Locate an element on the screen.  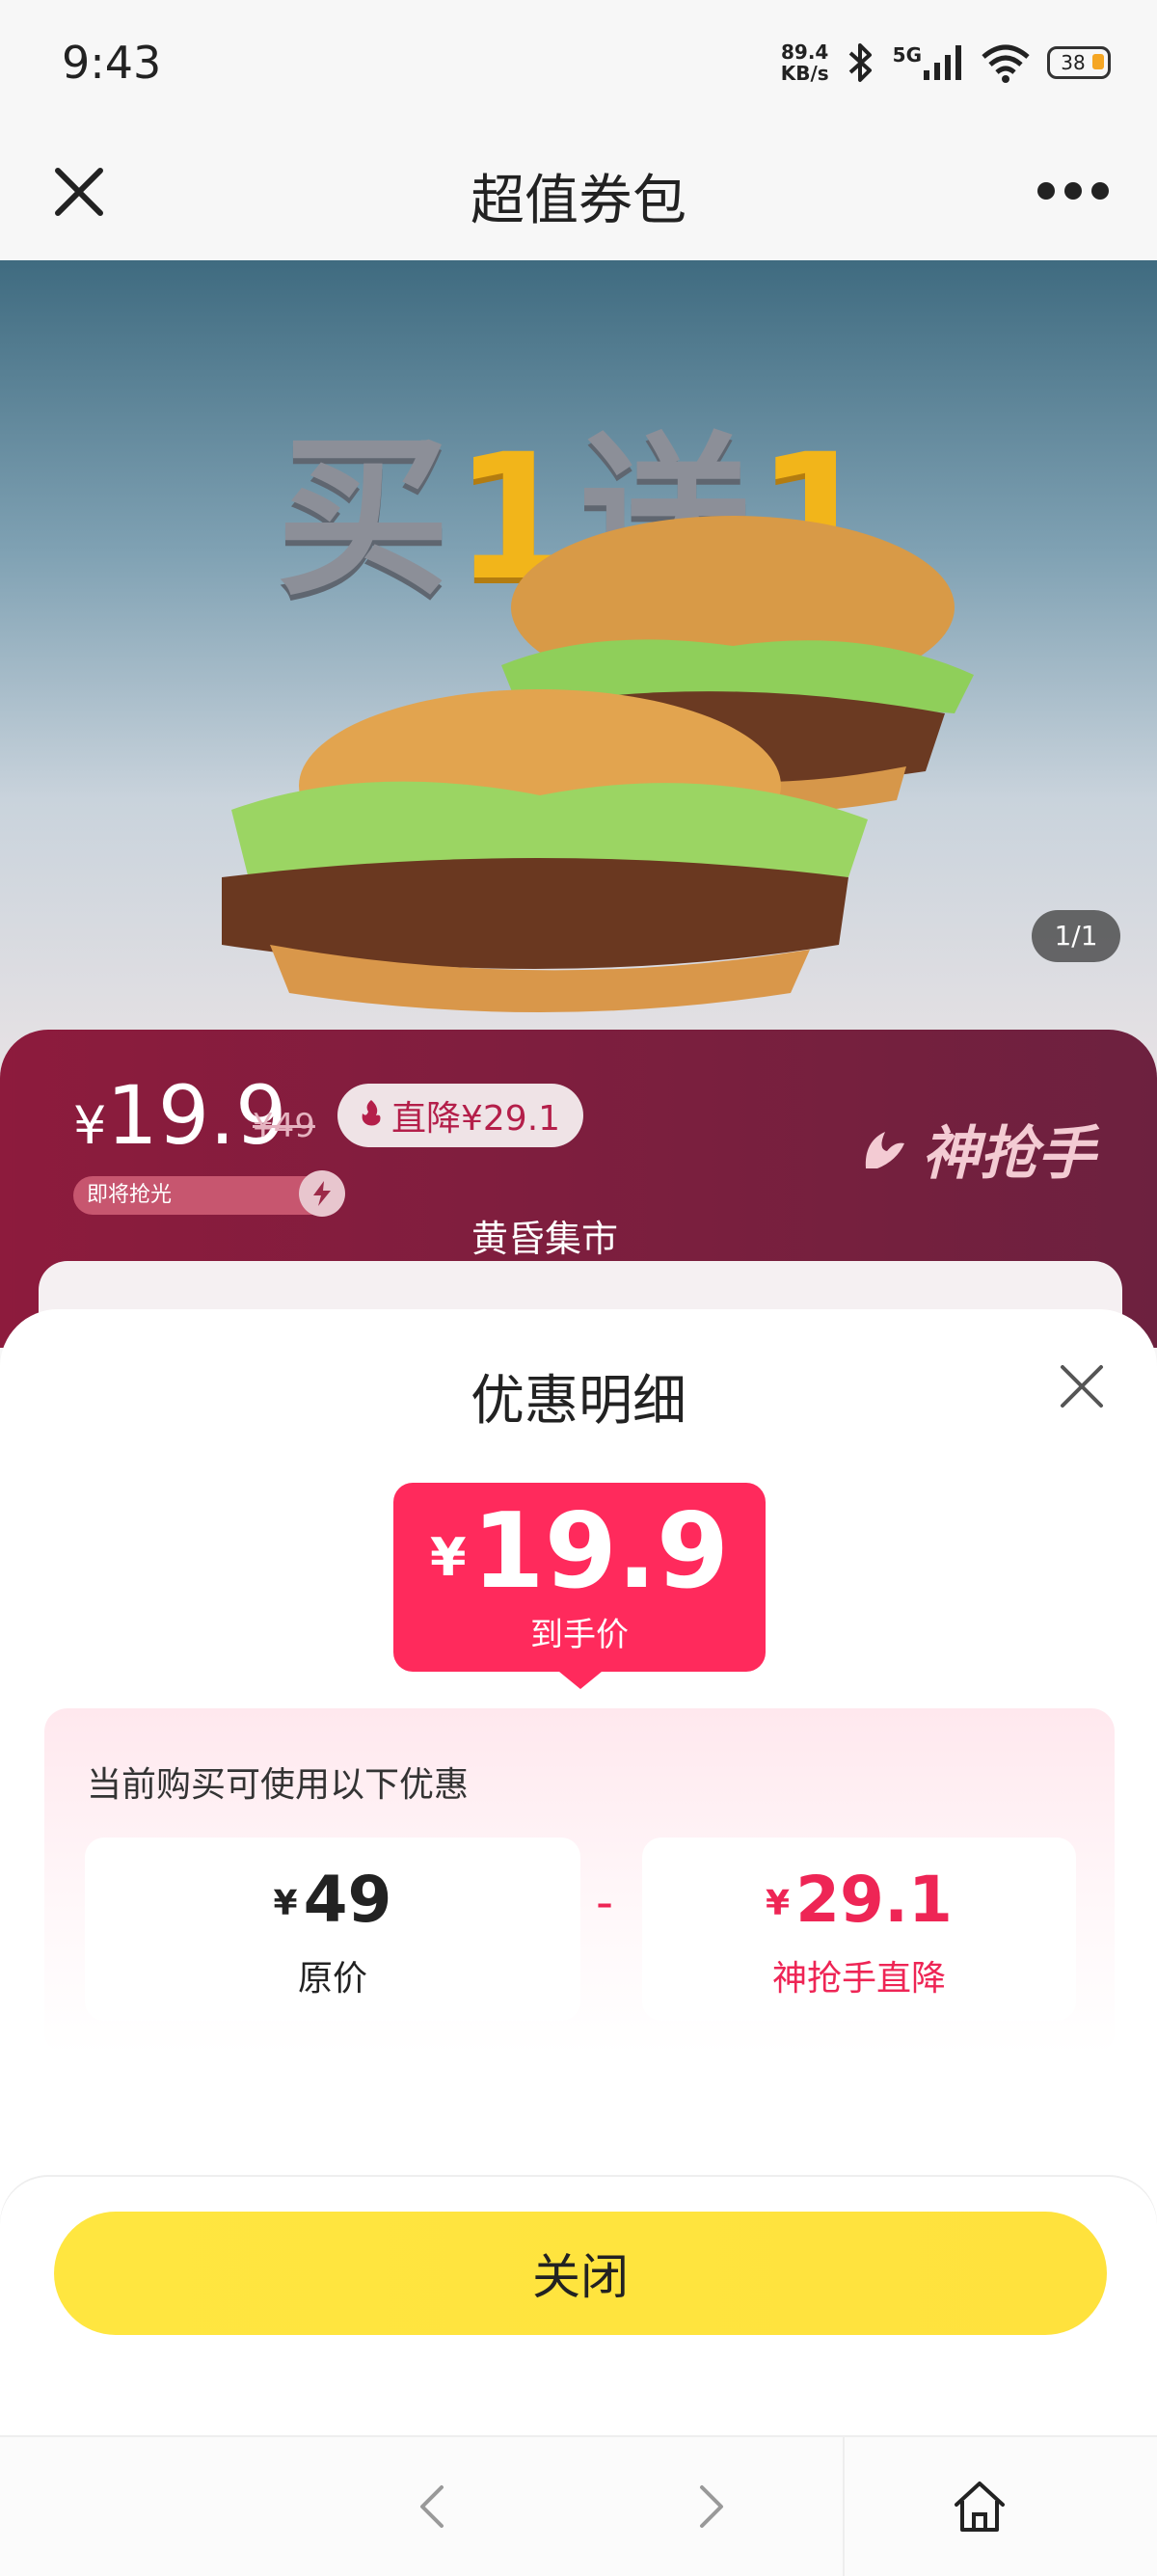
final-price-badge: ¥19.9 到手价 is located at coordinates (579, 1577).